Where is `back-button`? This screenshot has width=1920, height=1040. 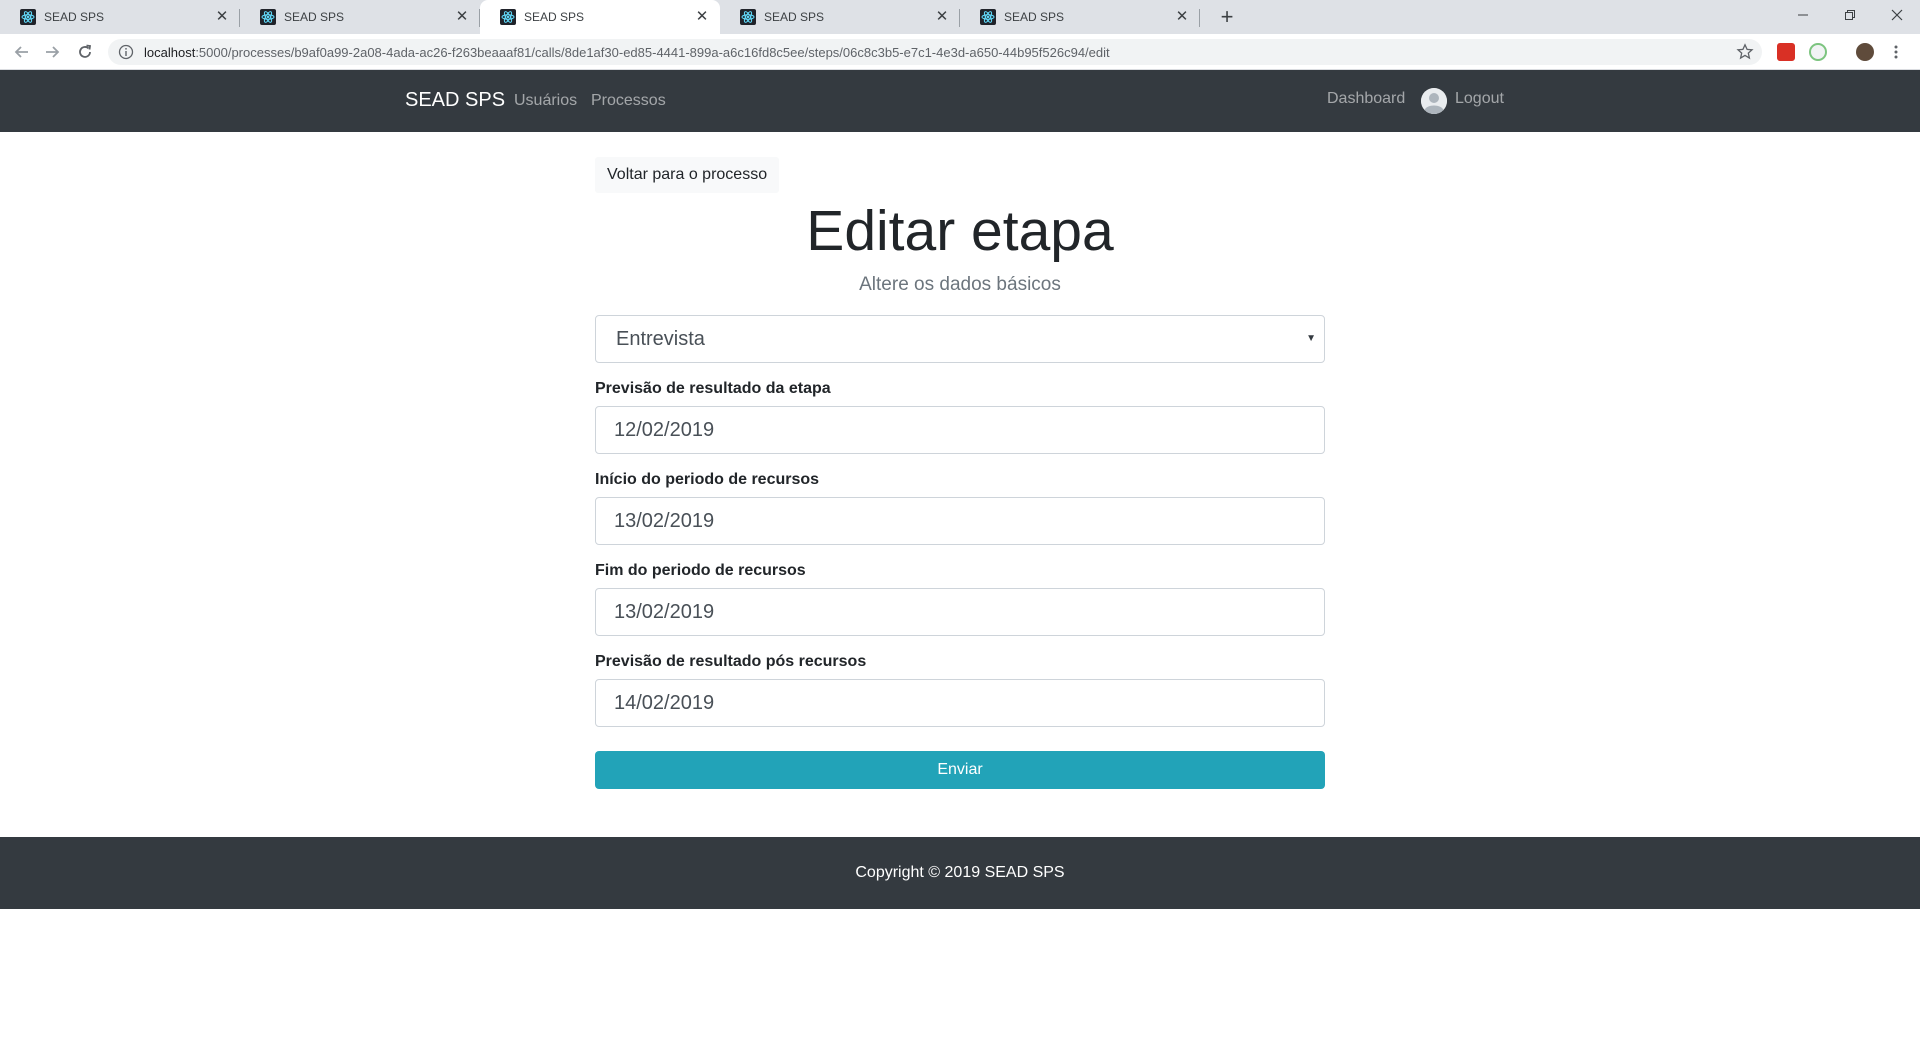
back-button is located at coordinates (22, 52).